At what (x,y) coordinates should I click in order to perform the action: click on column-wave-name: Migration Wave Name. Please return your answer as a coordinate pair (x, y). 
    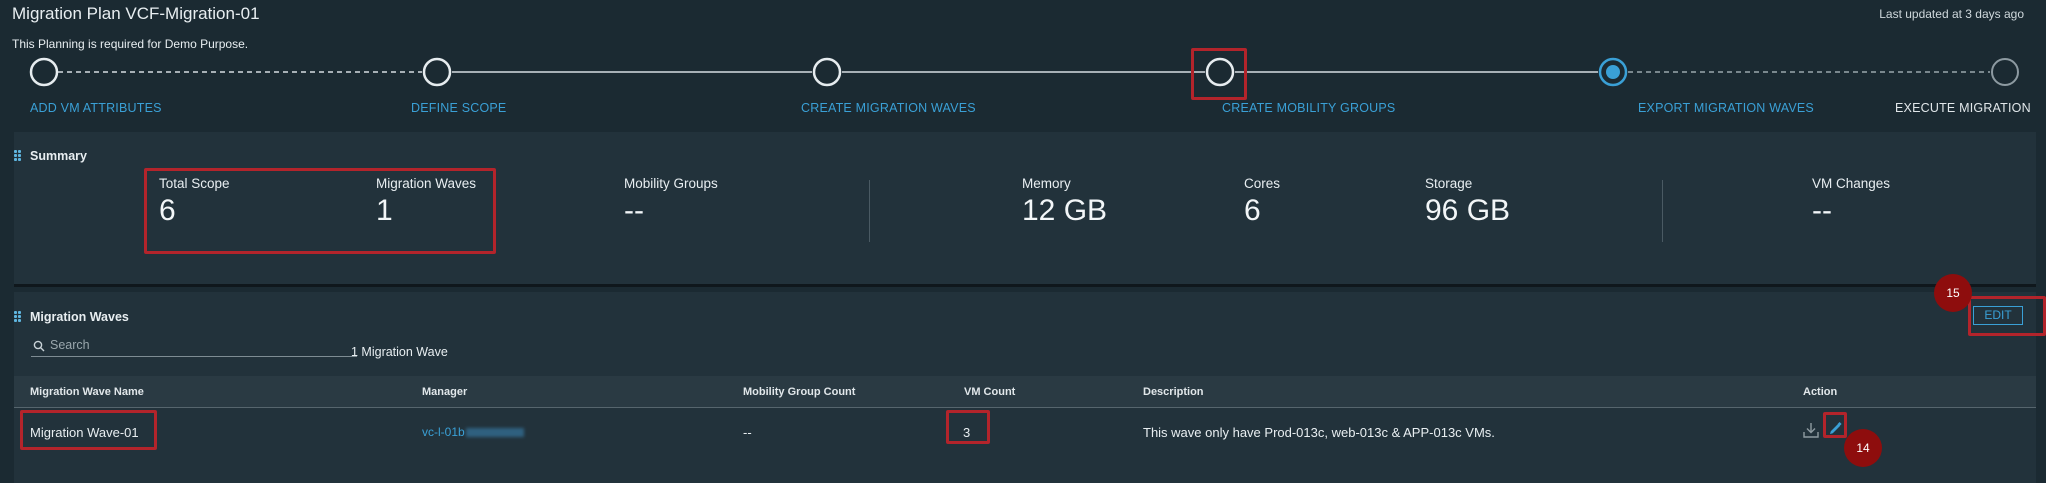
    Looking at the image, I should click on (87, 392).